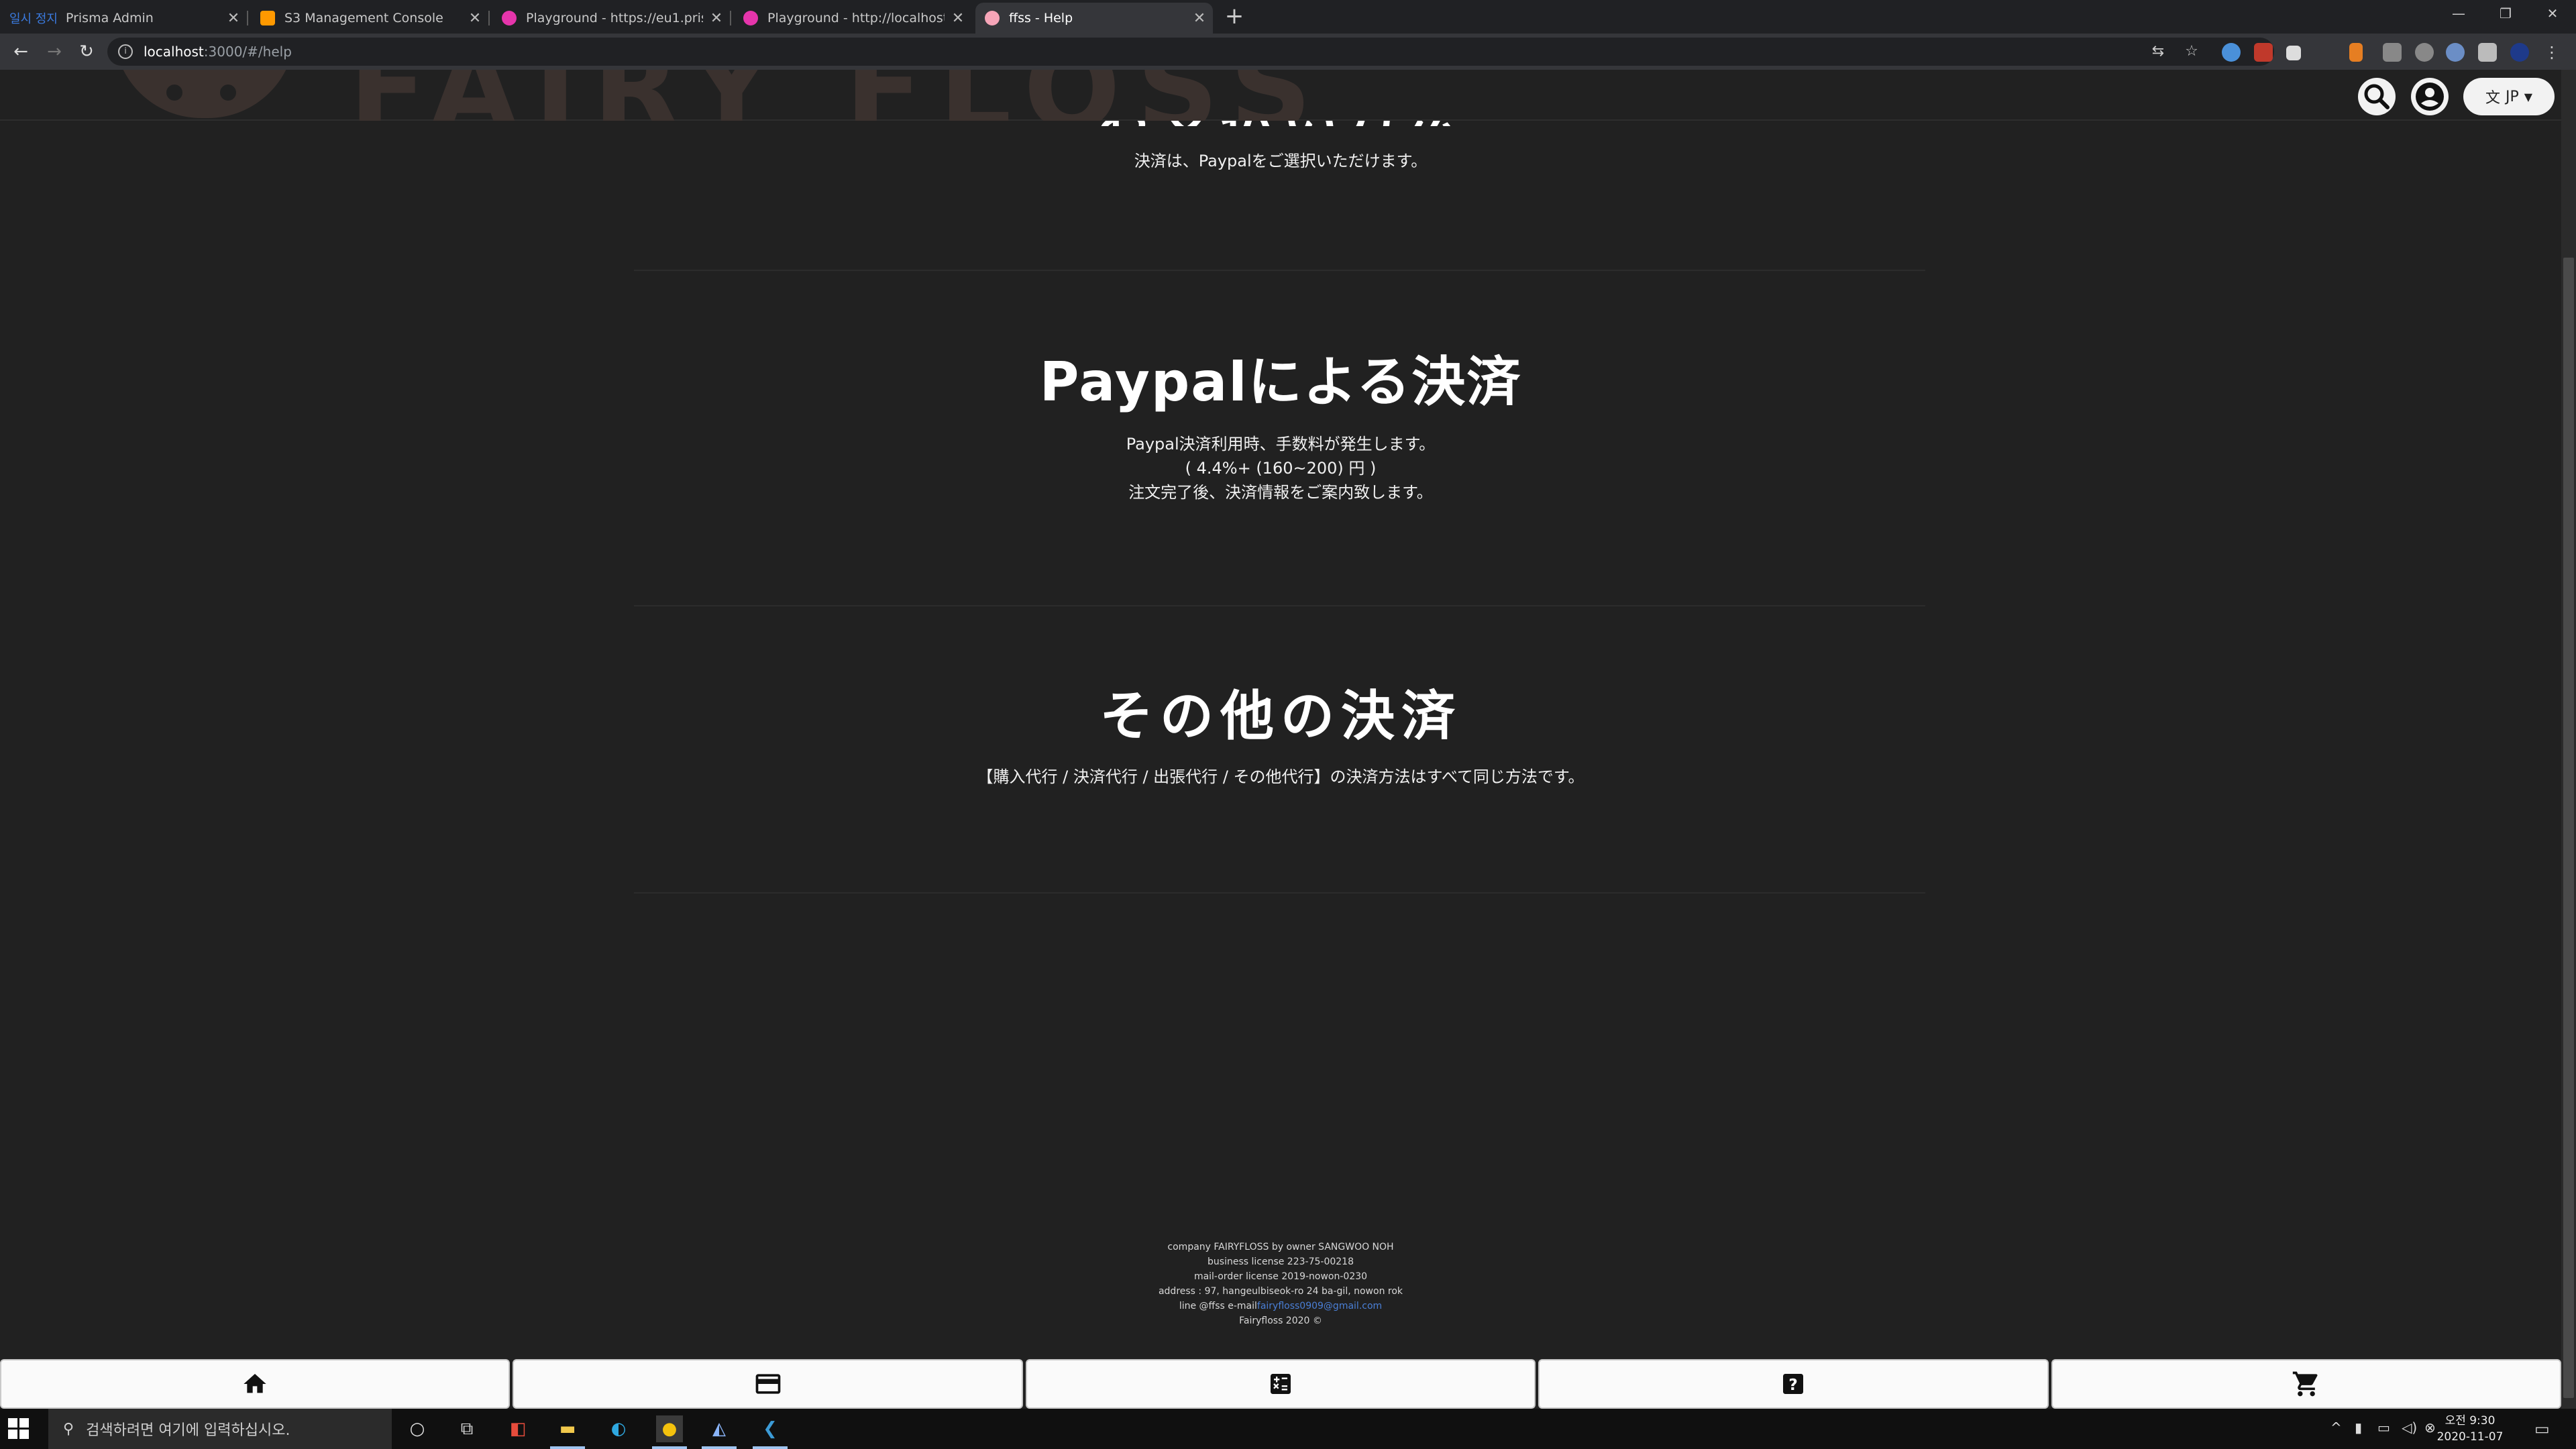 This screenshot has width=2576, height=1449. I want to click on language-selector: 文 JP ▼, so click(2509, 96).